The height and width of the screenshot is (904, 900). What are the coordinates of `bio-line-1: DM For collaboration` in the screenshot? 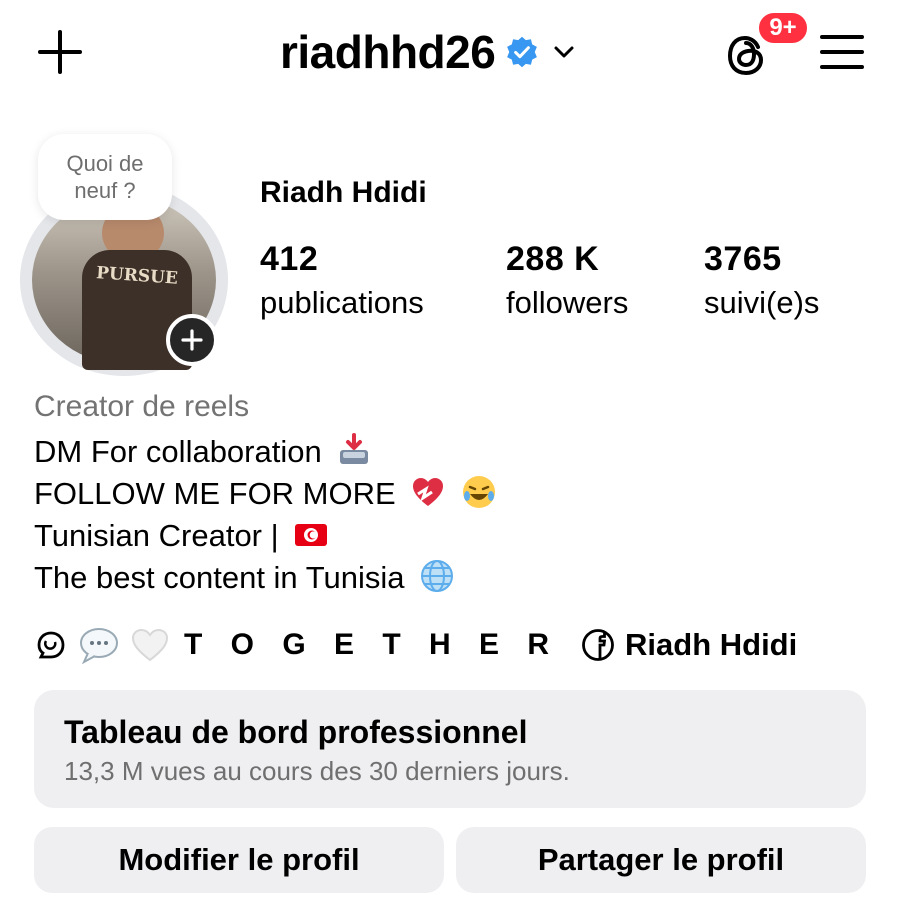 It's located at (203, 451).